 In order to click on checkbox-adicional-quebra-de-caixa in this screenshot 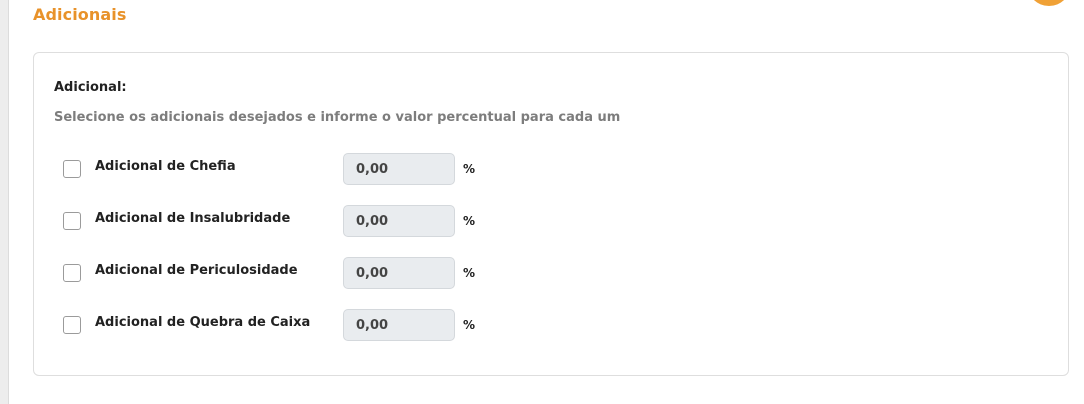, I will do `click(72, 325)`.